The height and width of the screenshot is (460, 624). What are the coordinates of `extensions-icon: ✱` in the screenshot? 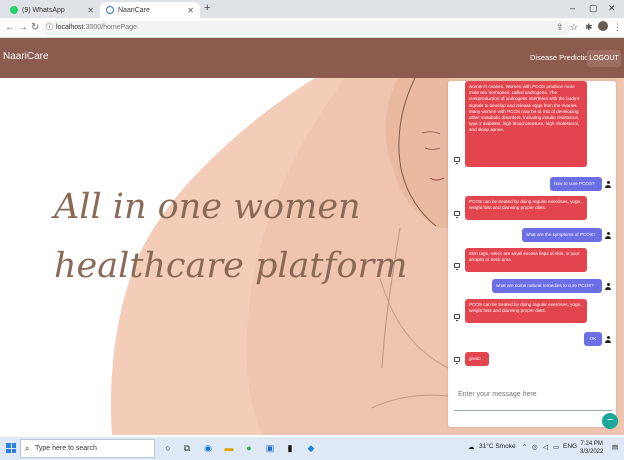 It's located at (589, 27).